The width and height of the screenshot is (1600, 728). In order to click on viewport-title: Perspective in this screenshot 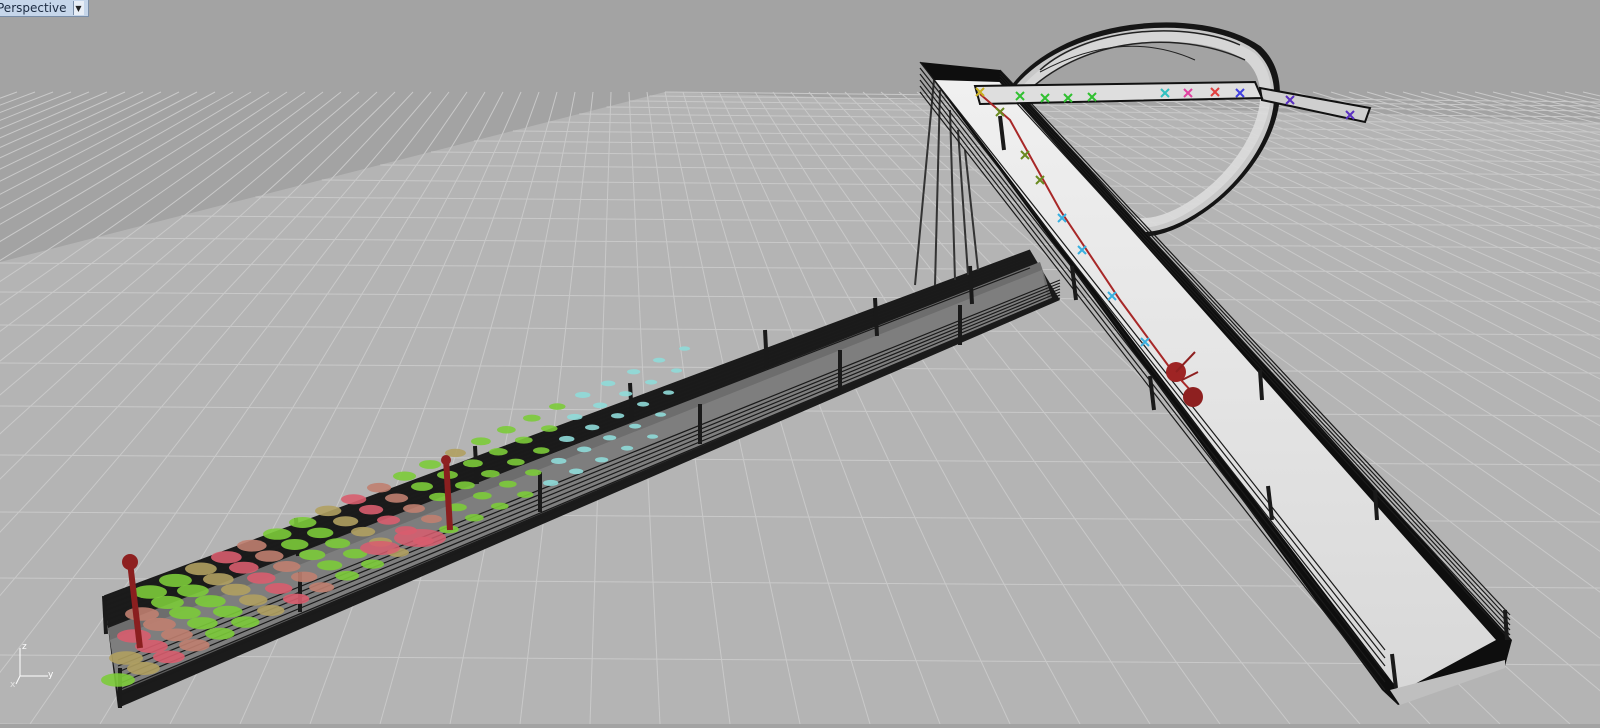, I will do `click(33, 8)`.